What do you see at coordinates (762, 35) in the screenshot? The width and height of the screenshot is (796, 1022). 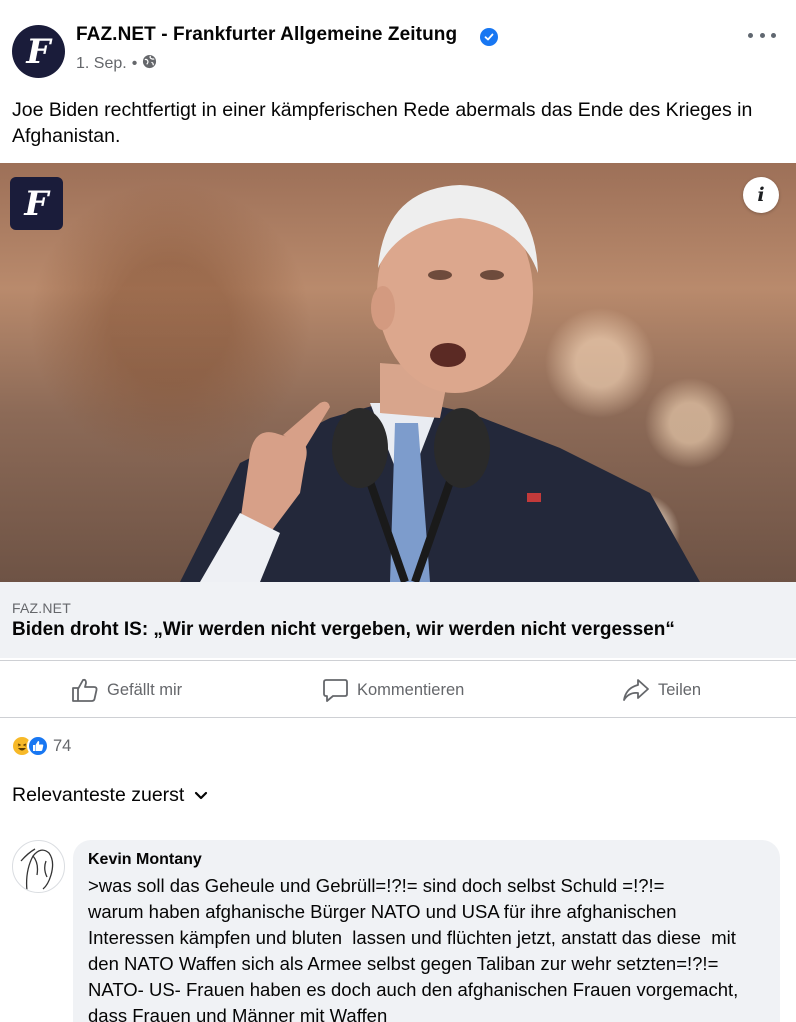 I see `more-options-icon` at bounding box center [762, 35].